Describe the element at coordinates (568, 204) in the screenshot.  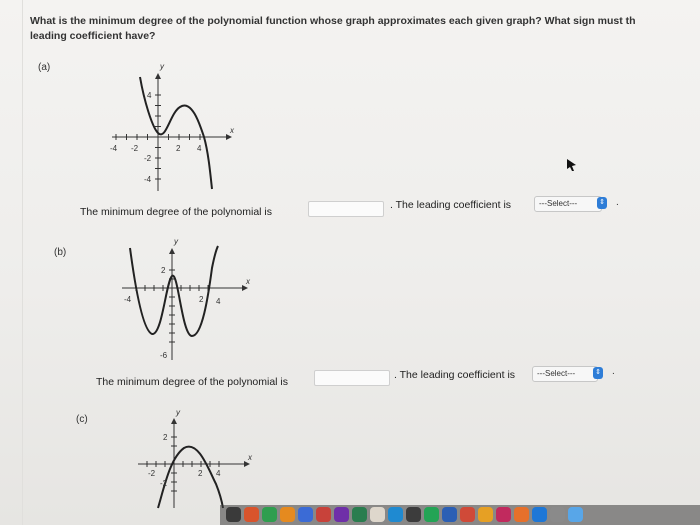
I see `part-a-sign-select: ---Select---` at that location.